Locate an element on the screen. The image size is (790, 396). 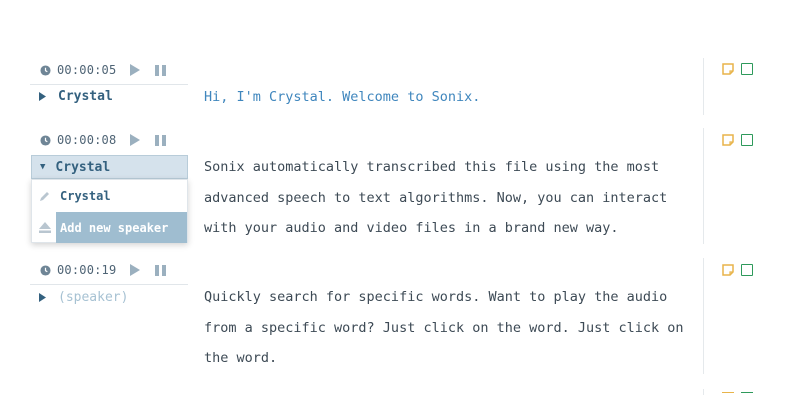
segment-3-controls: 00:00:19 is located at coordinates (103, 270).